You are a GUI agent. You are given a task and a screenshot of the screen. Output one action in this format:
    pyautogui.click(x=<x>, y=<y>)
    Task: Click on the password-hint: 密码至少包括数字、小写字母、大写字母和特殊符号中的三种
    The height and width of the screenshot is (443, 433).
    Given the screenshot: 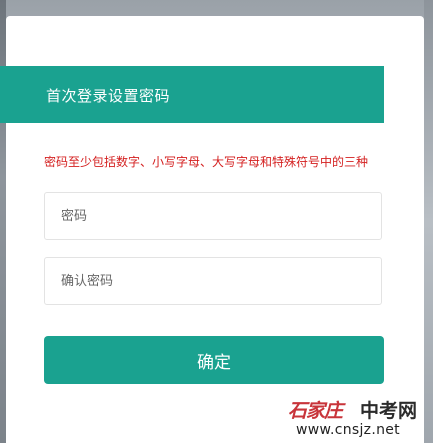 What is the action you would take?
    pyautogui.click(x=206, y=162)
    